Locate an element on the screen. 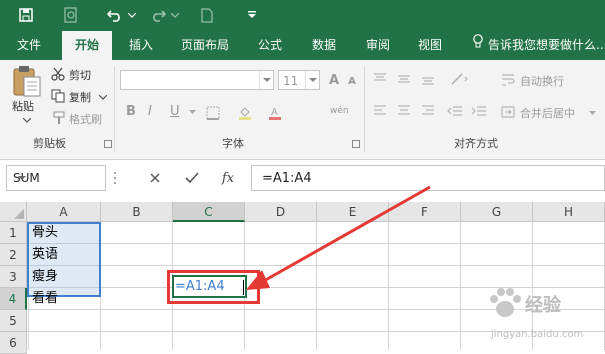  watermark-url: jingyan.baidu.com is located at coordinates (537, 334).